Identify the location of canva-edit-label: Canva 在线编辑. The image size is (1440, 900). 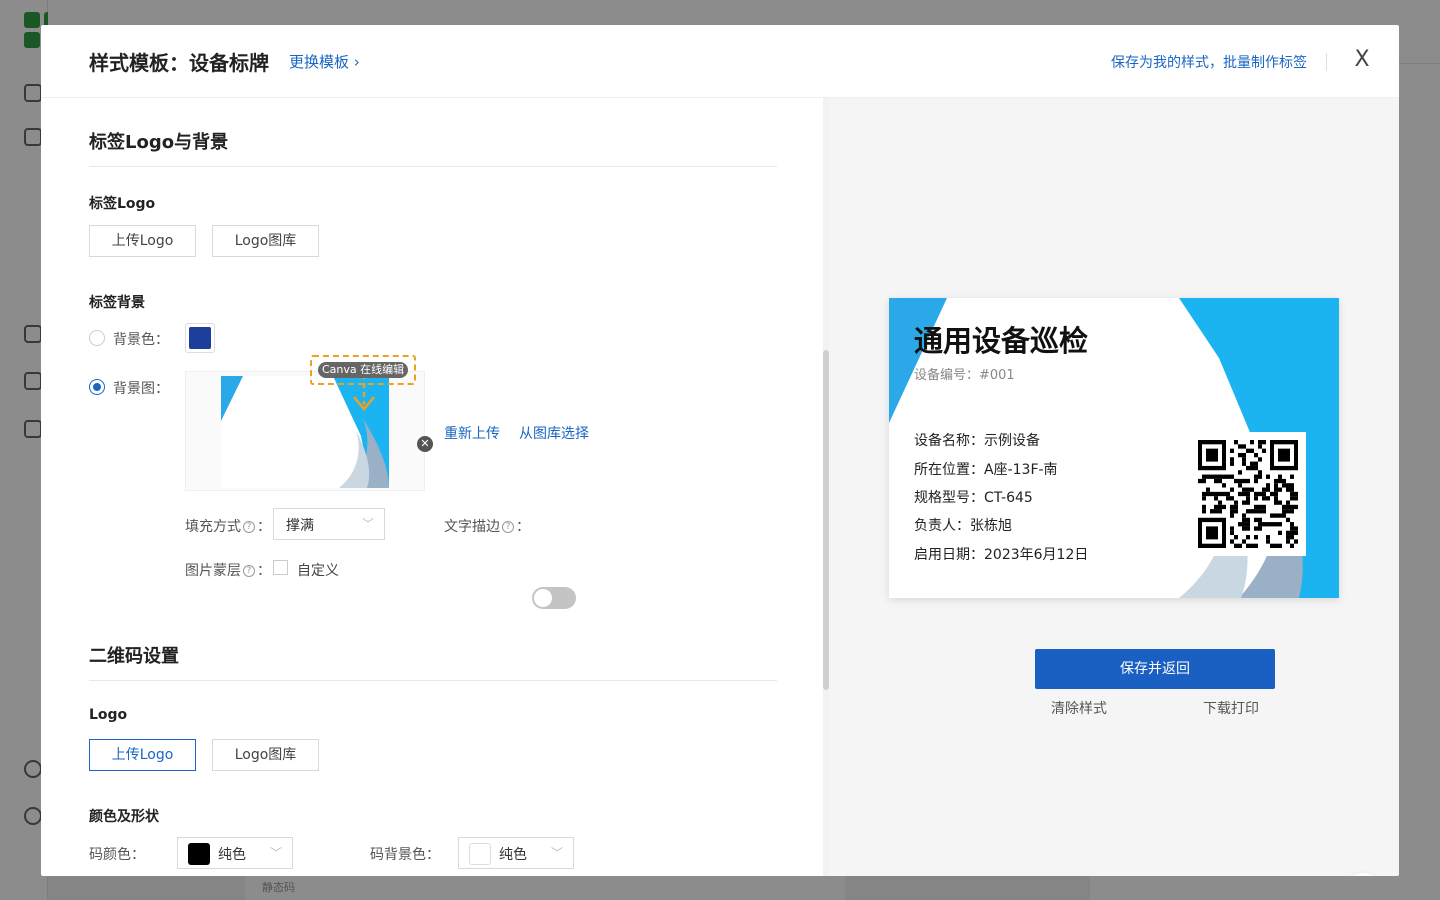
(363, 370).